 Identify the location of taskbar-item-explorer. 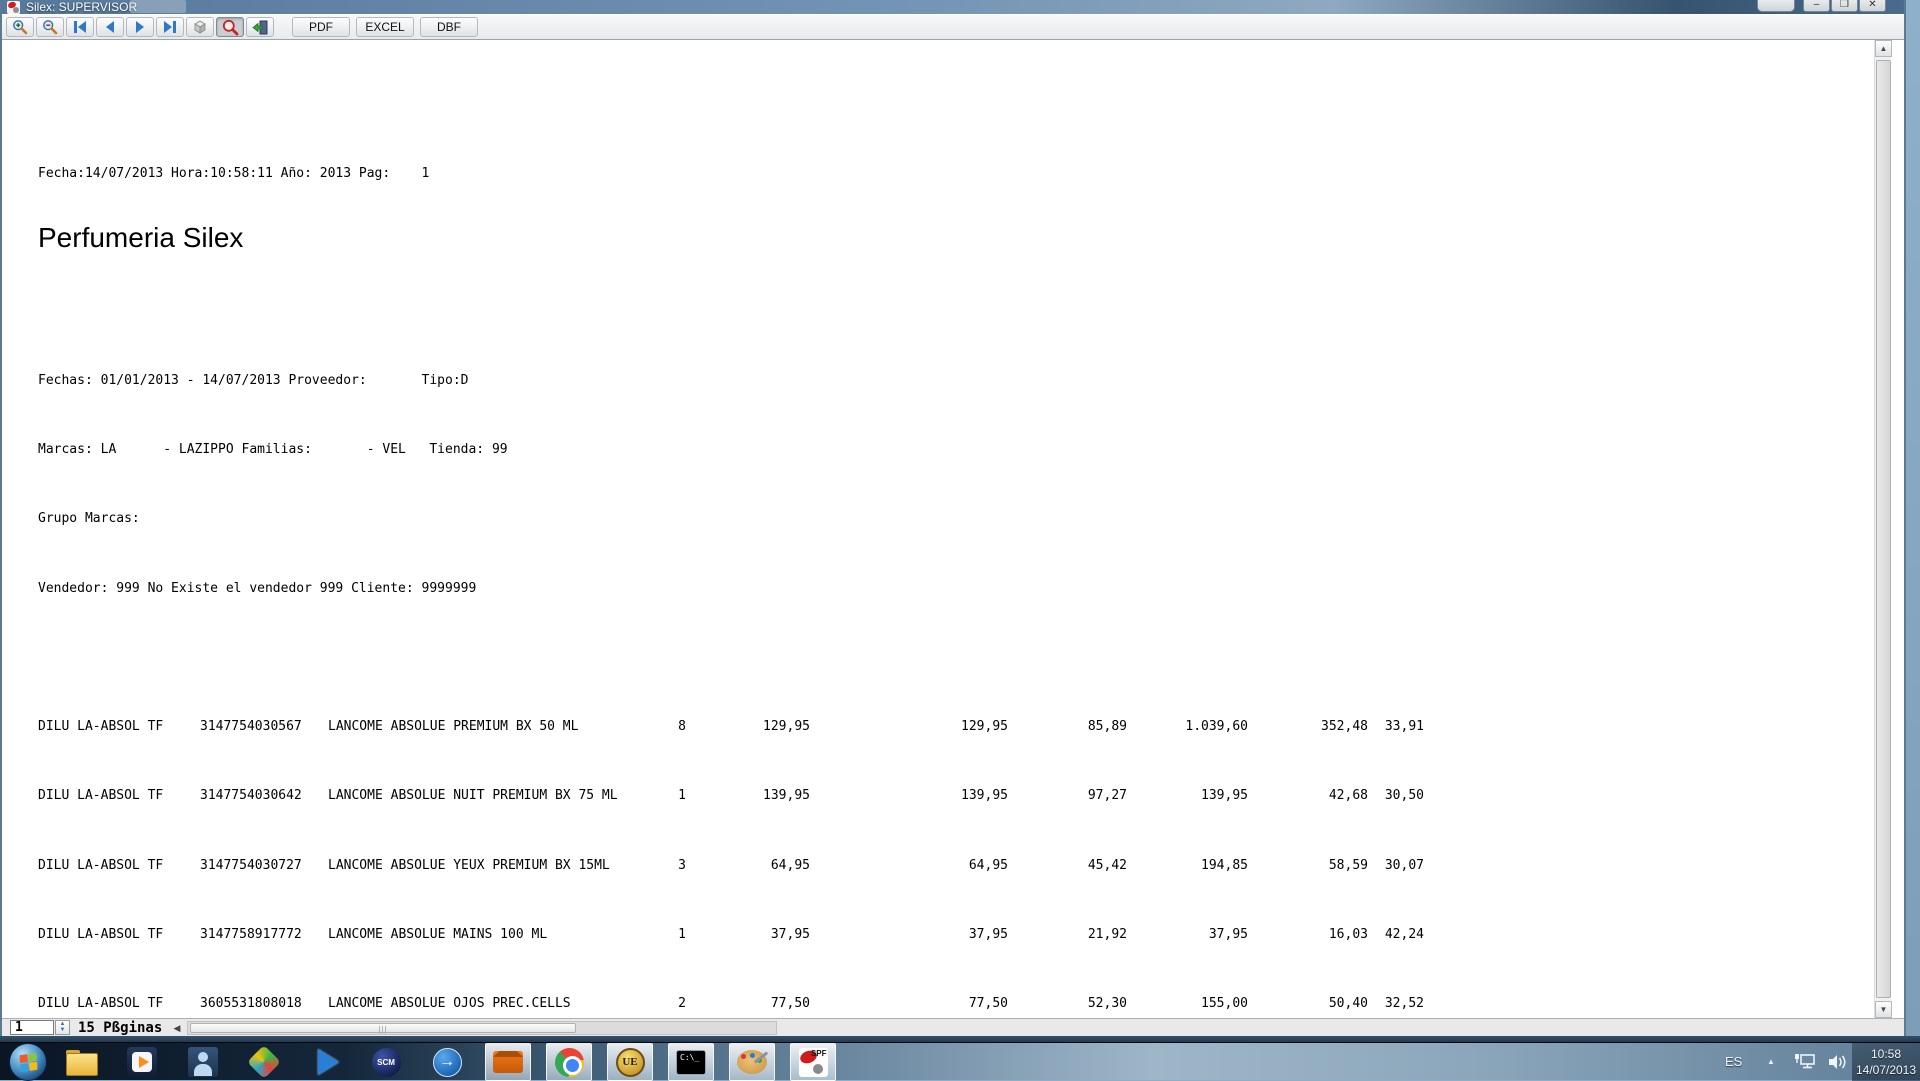
(81, 1062).